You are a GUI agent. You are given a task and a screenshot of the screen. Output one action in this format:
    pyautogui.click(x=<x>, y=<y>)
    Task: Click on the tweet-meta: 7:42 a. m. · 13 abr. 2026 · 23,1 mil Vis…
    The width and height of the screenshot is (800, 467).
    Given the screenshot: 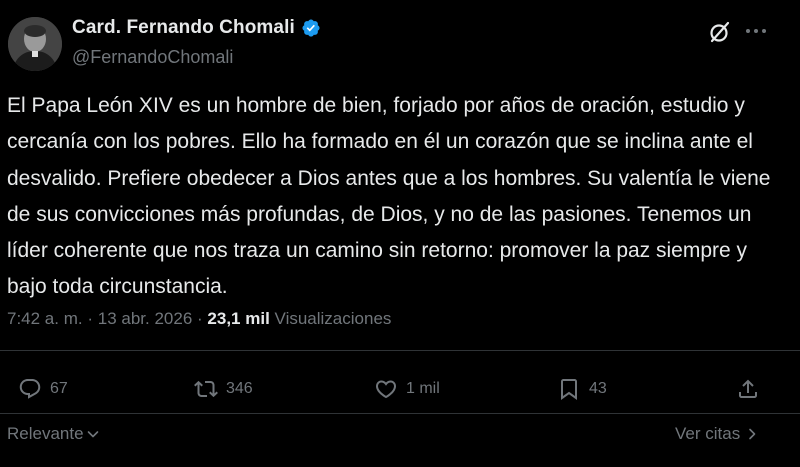 What is the action you would take?
    pyautogui.click(x=199, y=319)
    